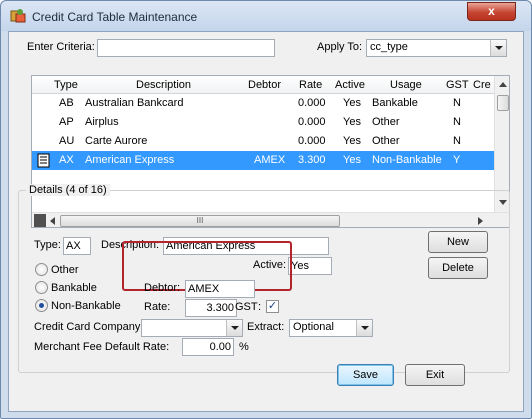  What do you see at coordinates (310, 85) in the screenshot?
I see `column-header-rate: Rate` at bounding box center [310, 85].